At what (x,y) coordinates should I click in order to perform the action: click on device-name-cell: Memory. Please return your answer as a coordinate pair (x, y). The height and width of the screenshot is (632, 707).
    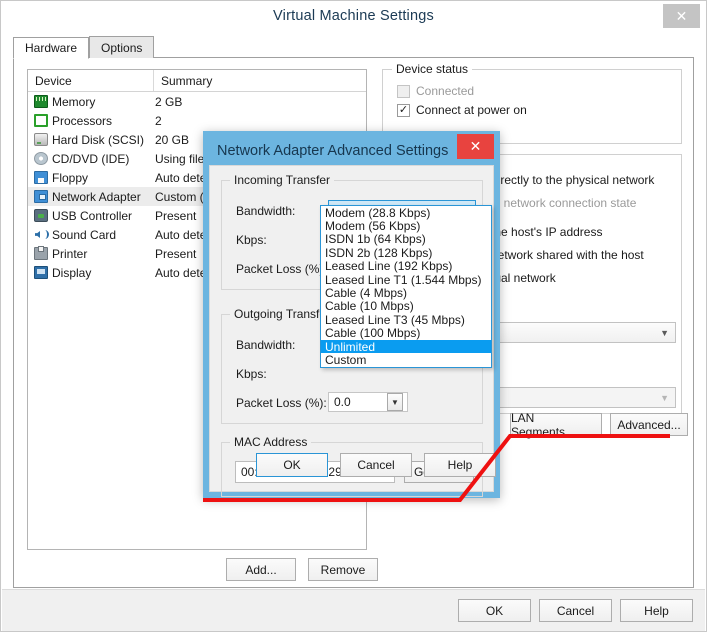
    Looking at the image, I should click on (91, 102).